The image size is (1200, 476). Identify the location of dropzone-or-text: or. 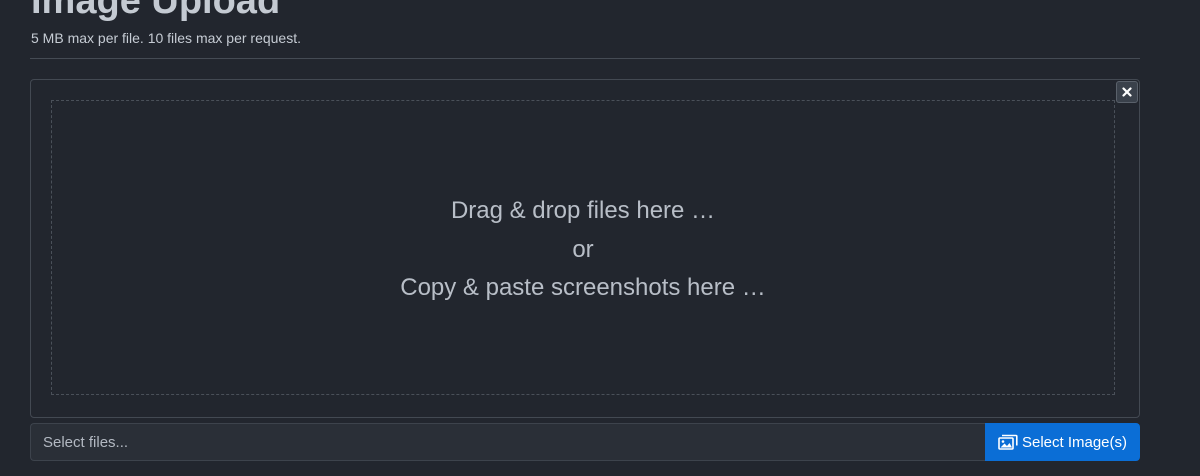
(583, 249).